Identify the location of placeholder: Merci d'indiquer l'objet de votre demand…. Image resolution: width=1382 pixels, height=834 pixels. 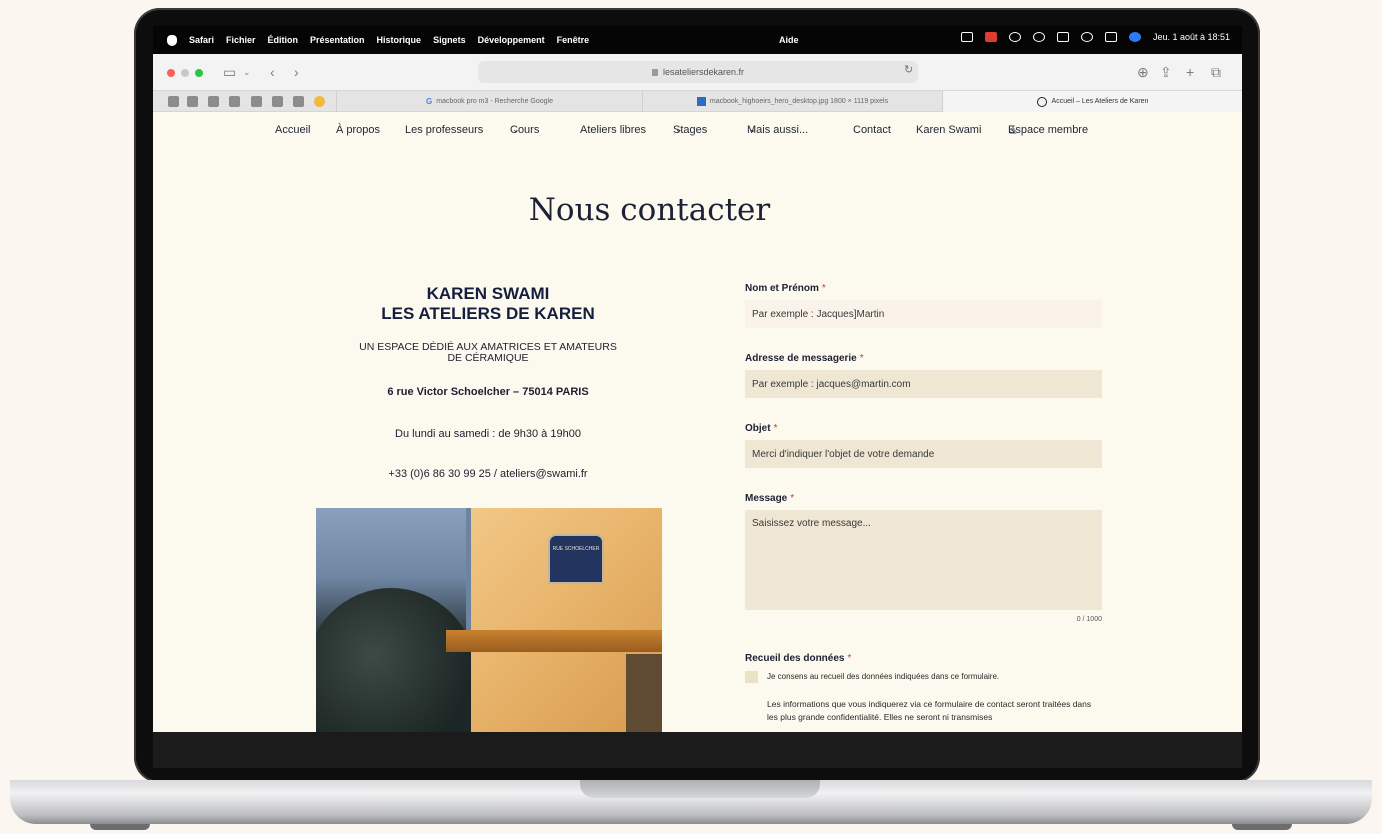
(843, 454).